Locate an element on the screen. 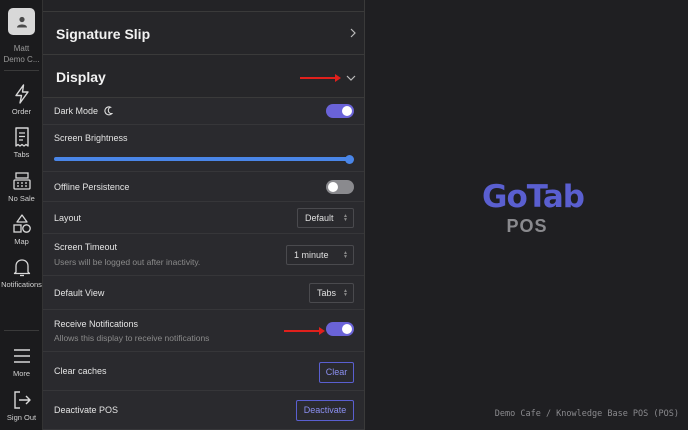  clear-caches-label: Clear caches is located at coordinates (80, 371).